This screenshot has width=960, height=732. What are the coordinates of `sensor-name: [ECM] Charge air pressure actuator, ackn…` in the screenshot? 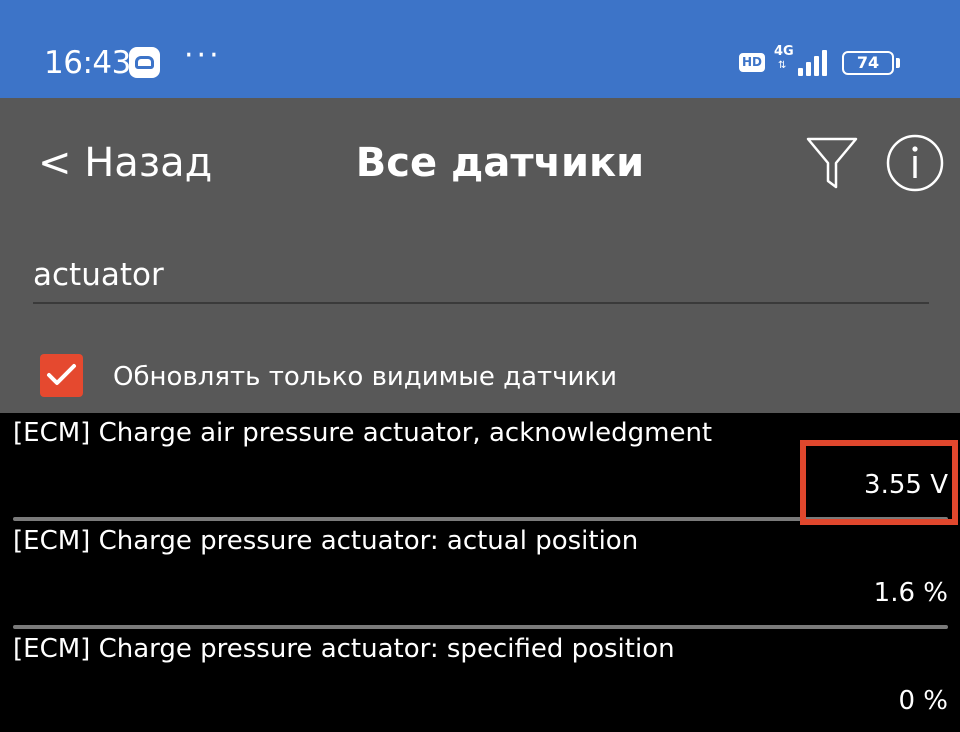 It's located at (363, 433).